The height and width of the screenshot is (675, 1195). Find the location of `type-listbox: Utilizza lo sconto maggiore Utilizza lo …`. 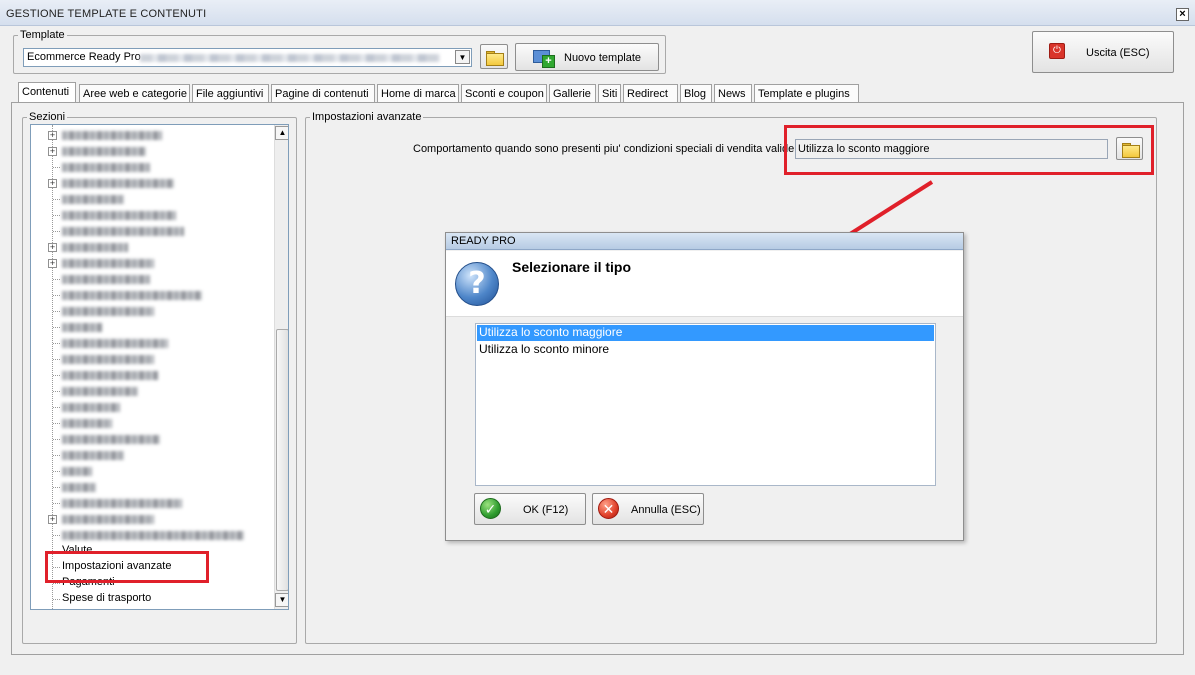

type-listbox: Utilizza lo sconto maggiore Utilizza lo … is located at coordinates (705, 404).